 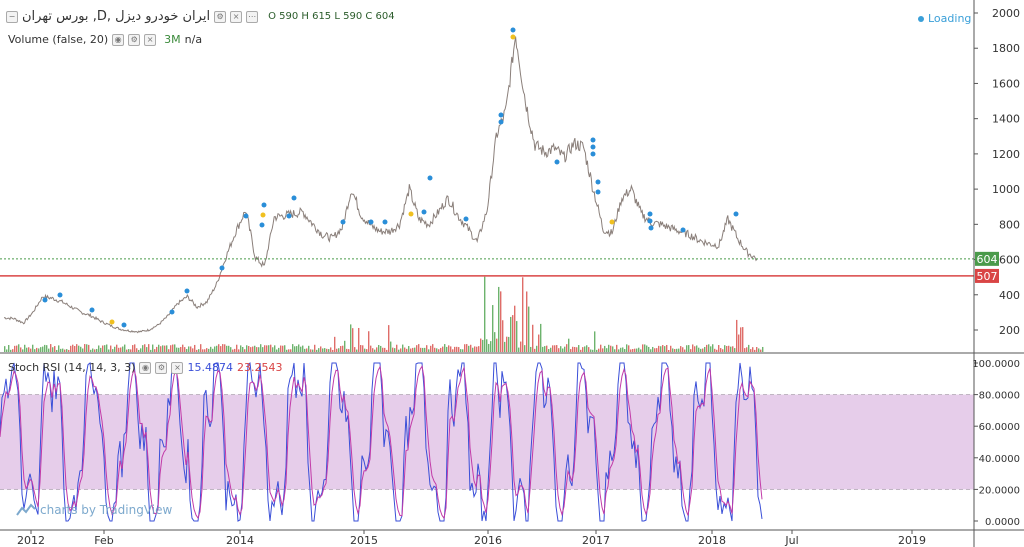 I want to click on tradingview-watermark: charts by TradingView, so click(x=94, y=510).